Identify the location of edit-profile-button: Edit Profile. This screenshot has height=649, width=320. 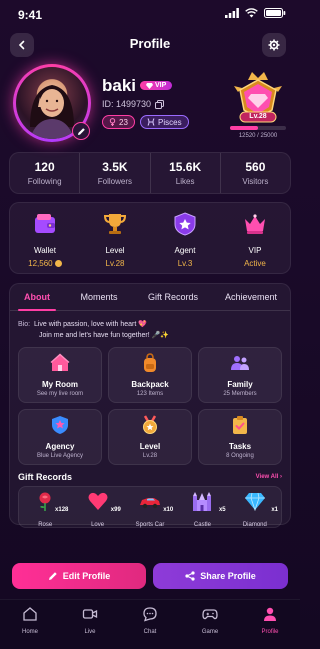
(79, 576).